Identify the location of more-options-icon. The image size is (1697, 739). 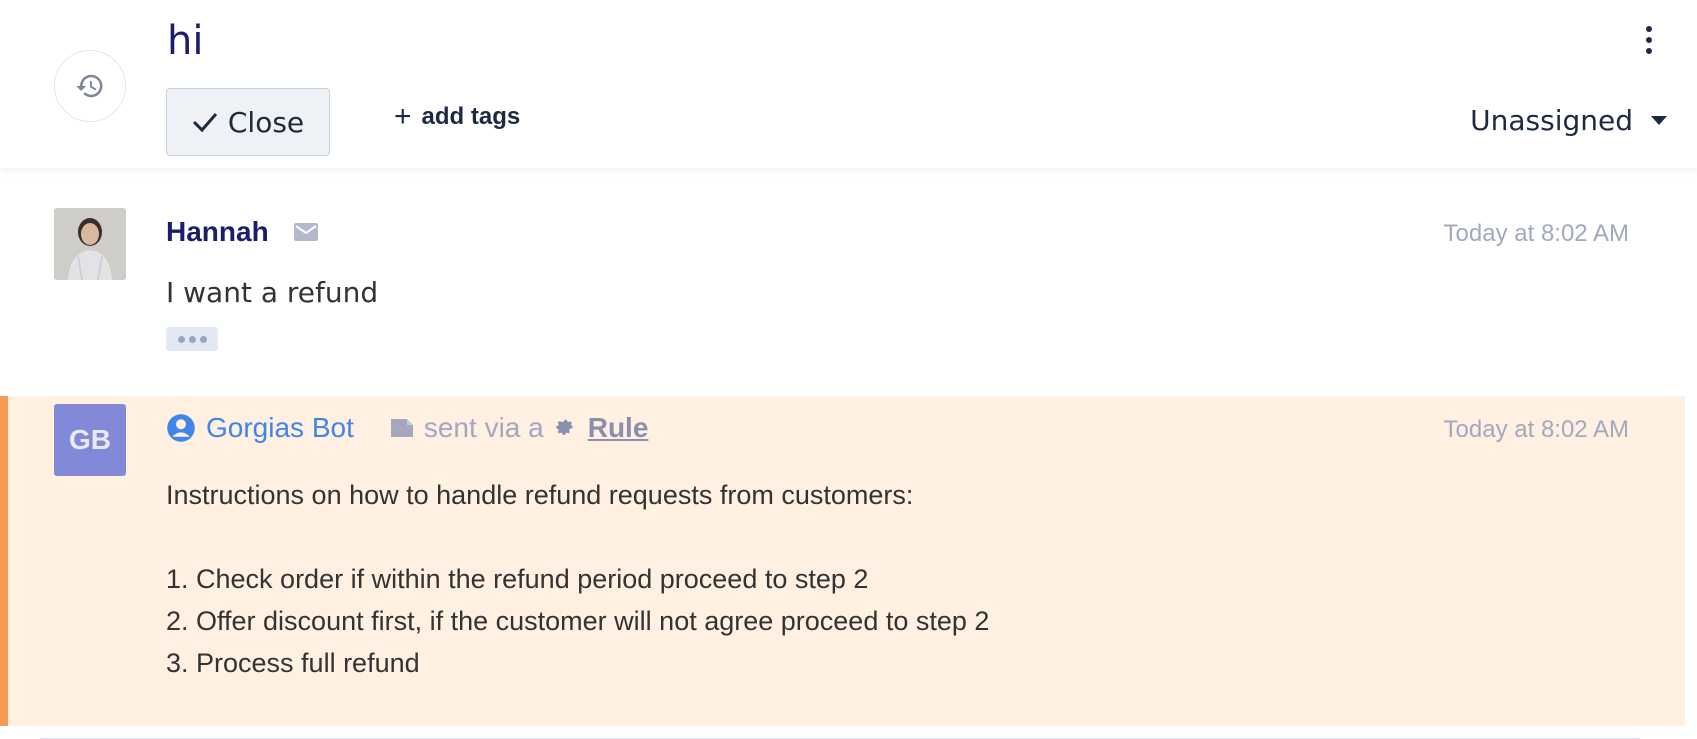
(1649, 40).